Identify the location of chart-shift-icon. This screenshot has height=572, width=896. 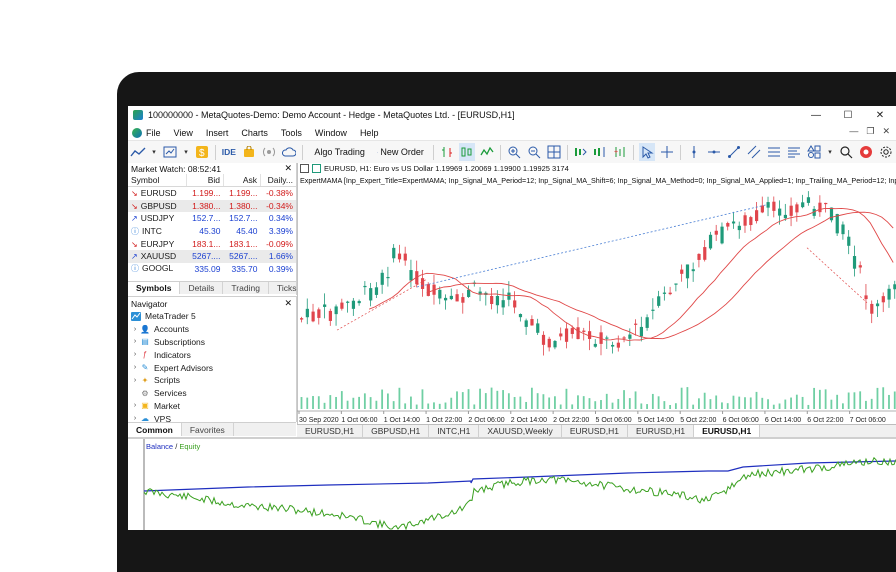
(600, 152).